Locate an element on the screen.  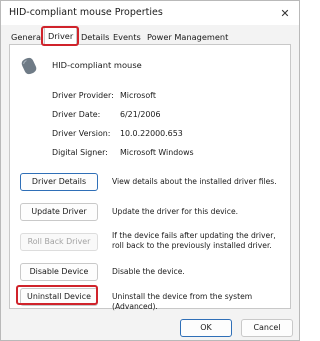
close-icon: ✕ is located at coordinates (285, 13).